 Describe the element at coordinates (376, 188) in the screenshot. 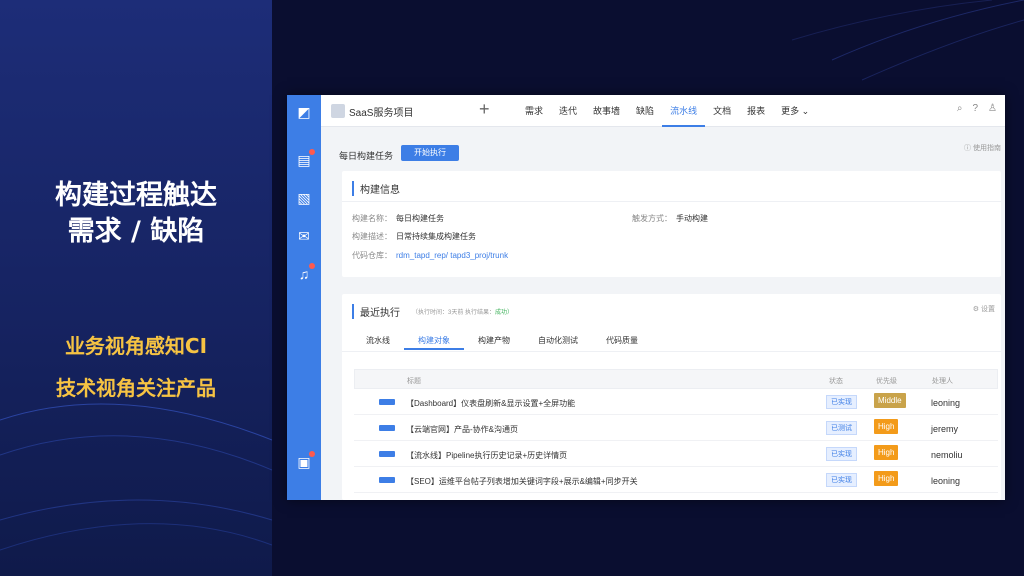

I see `build-info-title: 构建信息` at that location.